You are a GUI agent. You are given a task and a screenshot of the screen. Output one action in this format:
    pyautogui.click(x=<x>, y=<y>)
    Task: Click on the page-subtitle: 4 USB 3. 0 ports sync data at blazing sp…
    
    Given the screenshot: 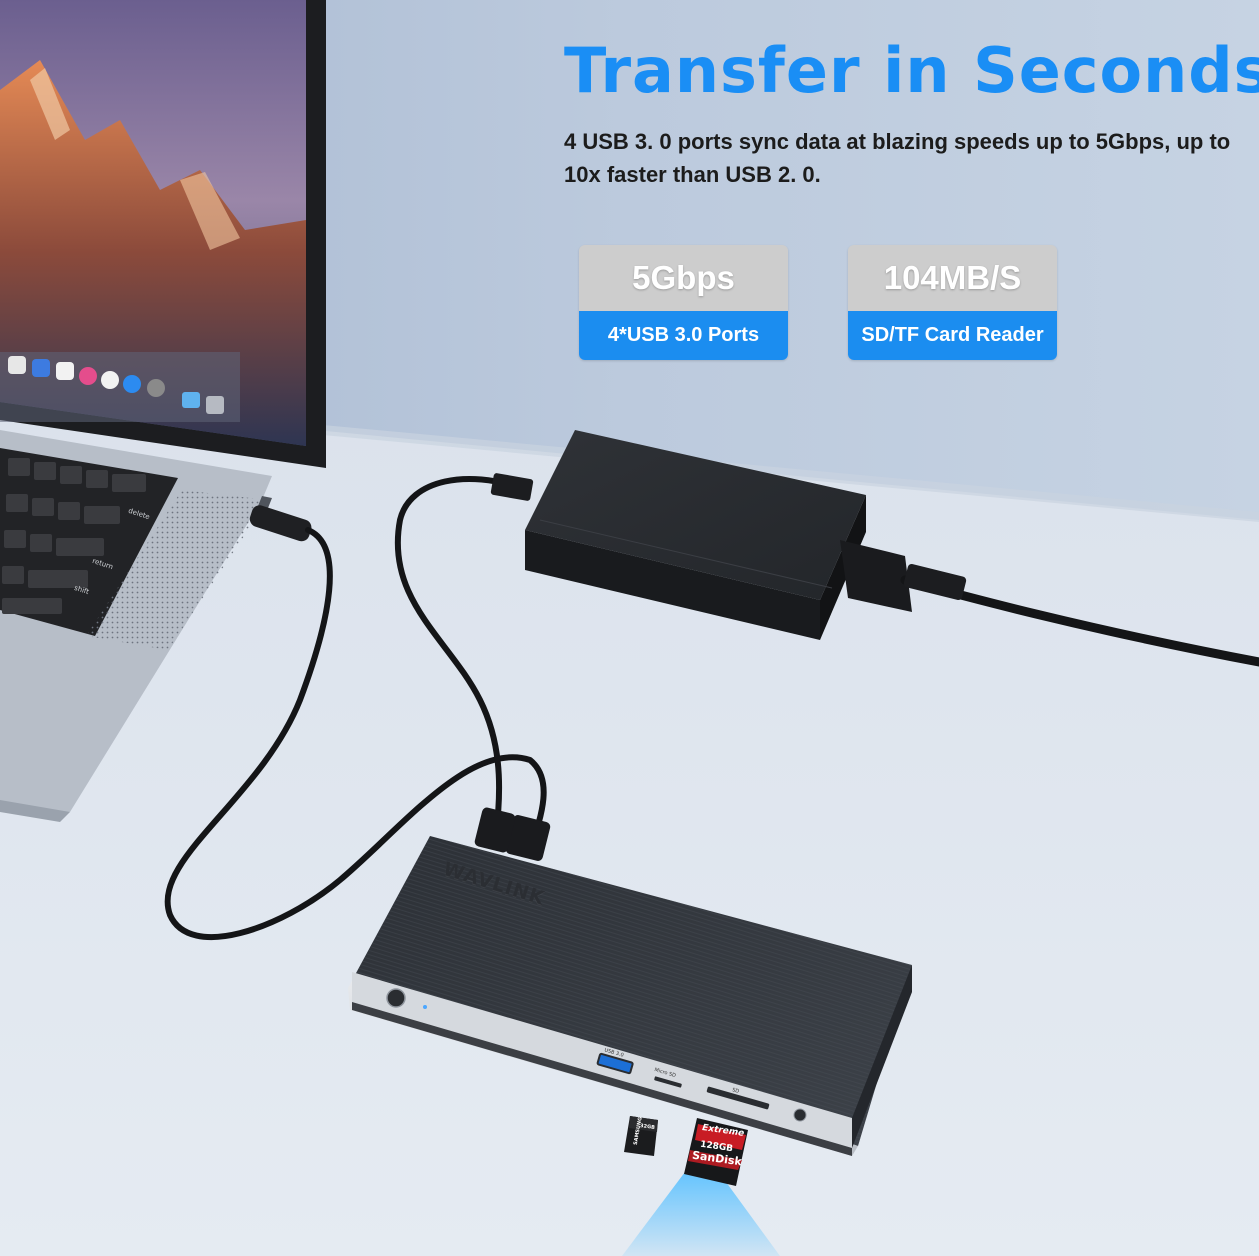 What is the action you would take?
    pyautogui.click(x=897, y=158)
    